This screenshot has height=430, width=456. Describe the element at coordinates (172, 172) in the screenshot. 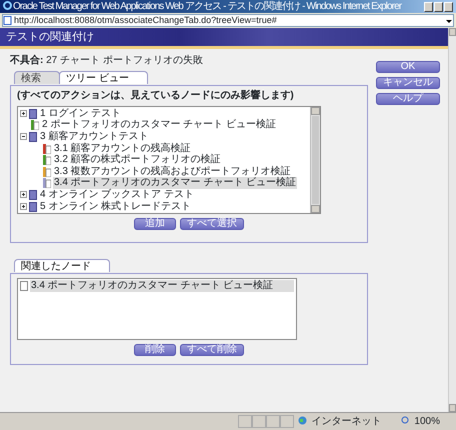

I see `tree-item: 3.3 複数アカウントの残高およびポートフォリオ検証` at that location.